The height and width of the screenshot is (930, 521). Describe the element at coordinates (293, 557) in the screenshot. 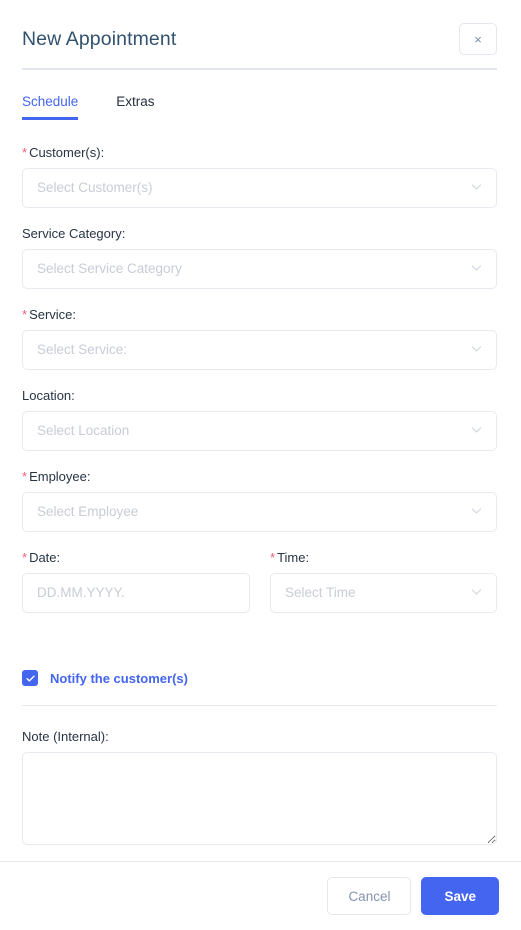

I see `field-time-label-text: Time:` at that location.